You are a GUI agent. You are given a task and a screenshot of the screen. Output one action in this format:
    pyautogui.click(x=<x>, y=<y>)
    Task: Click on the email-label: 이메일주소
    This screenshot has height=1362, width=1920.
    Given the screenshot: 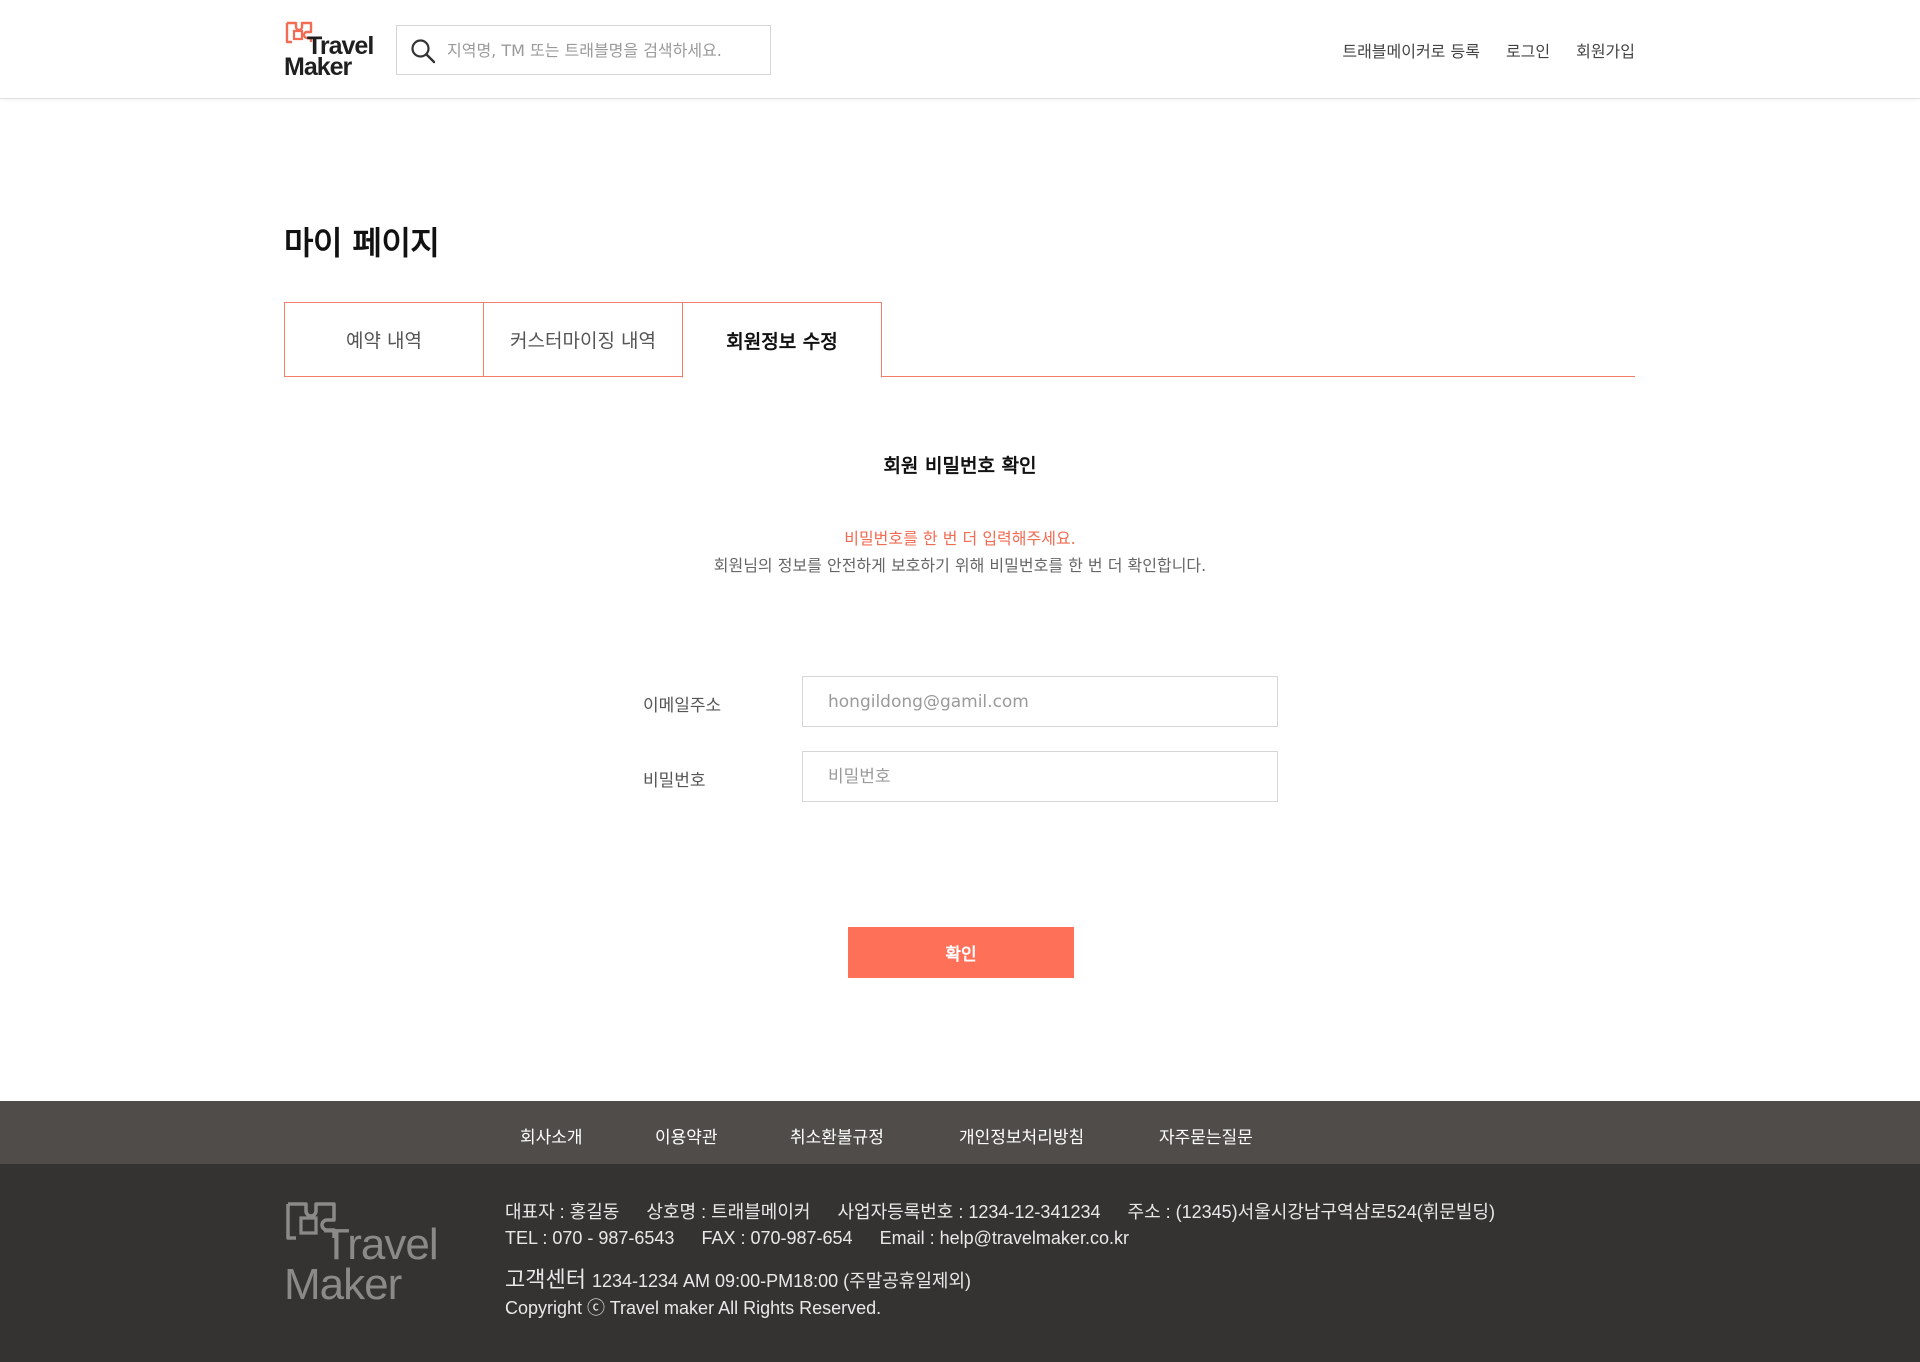 What is the action you would take?
    pyautogui.click(x=682, y=706)
    